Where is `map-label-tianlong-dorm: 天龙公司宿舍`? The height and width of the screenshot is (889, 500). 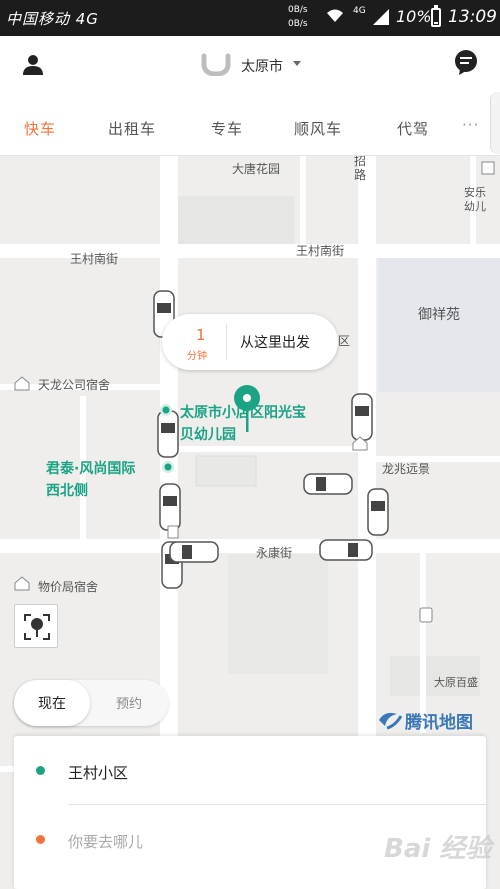 map-label-tianlong-dorm: 天龙公司宿舍 is located at coordinates (74, 385).